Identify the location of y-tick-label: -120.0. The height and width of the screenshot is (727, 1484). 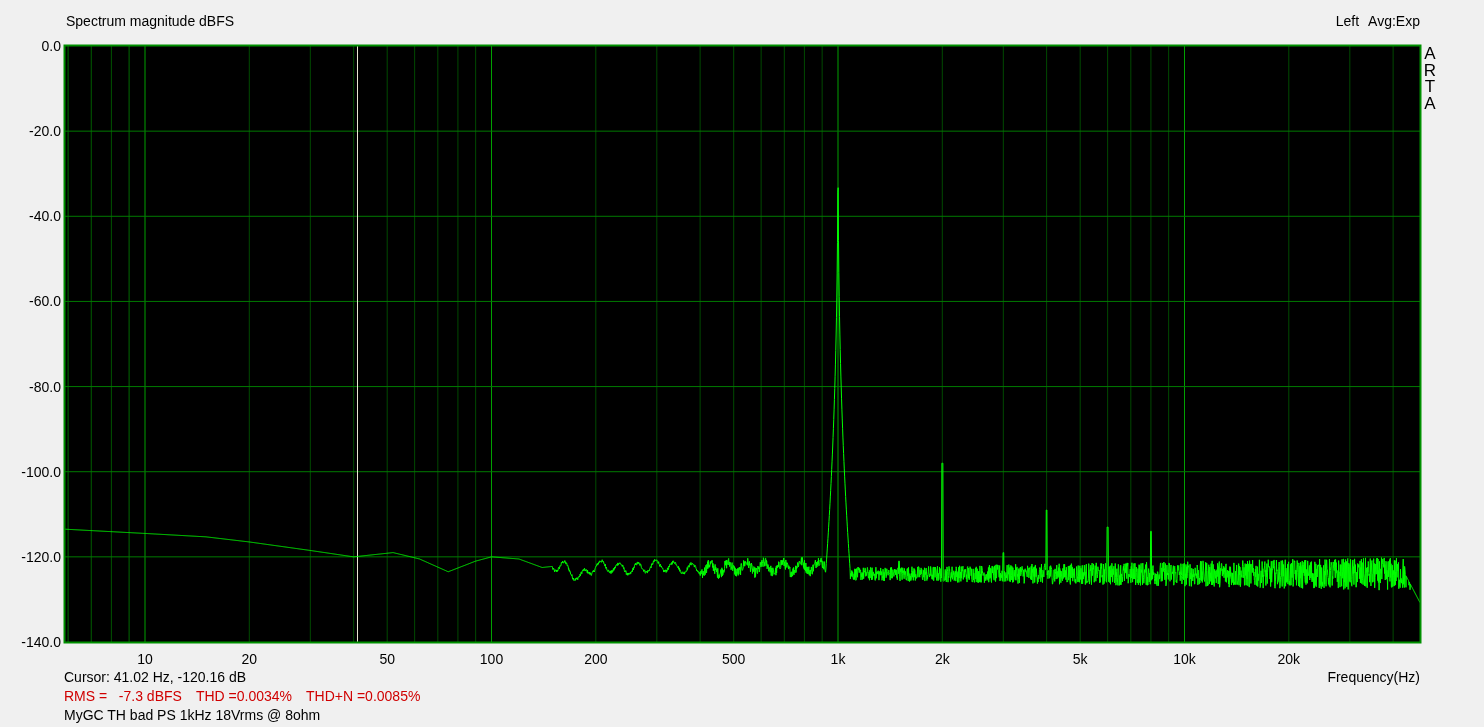
(41, 556).